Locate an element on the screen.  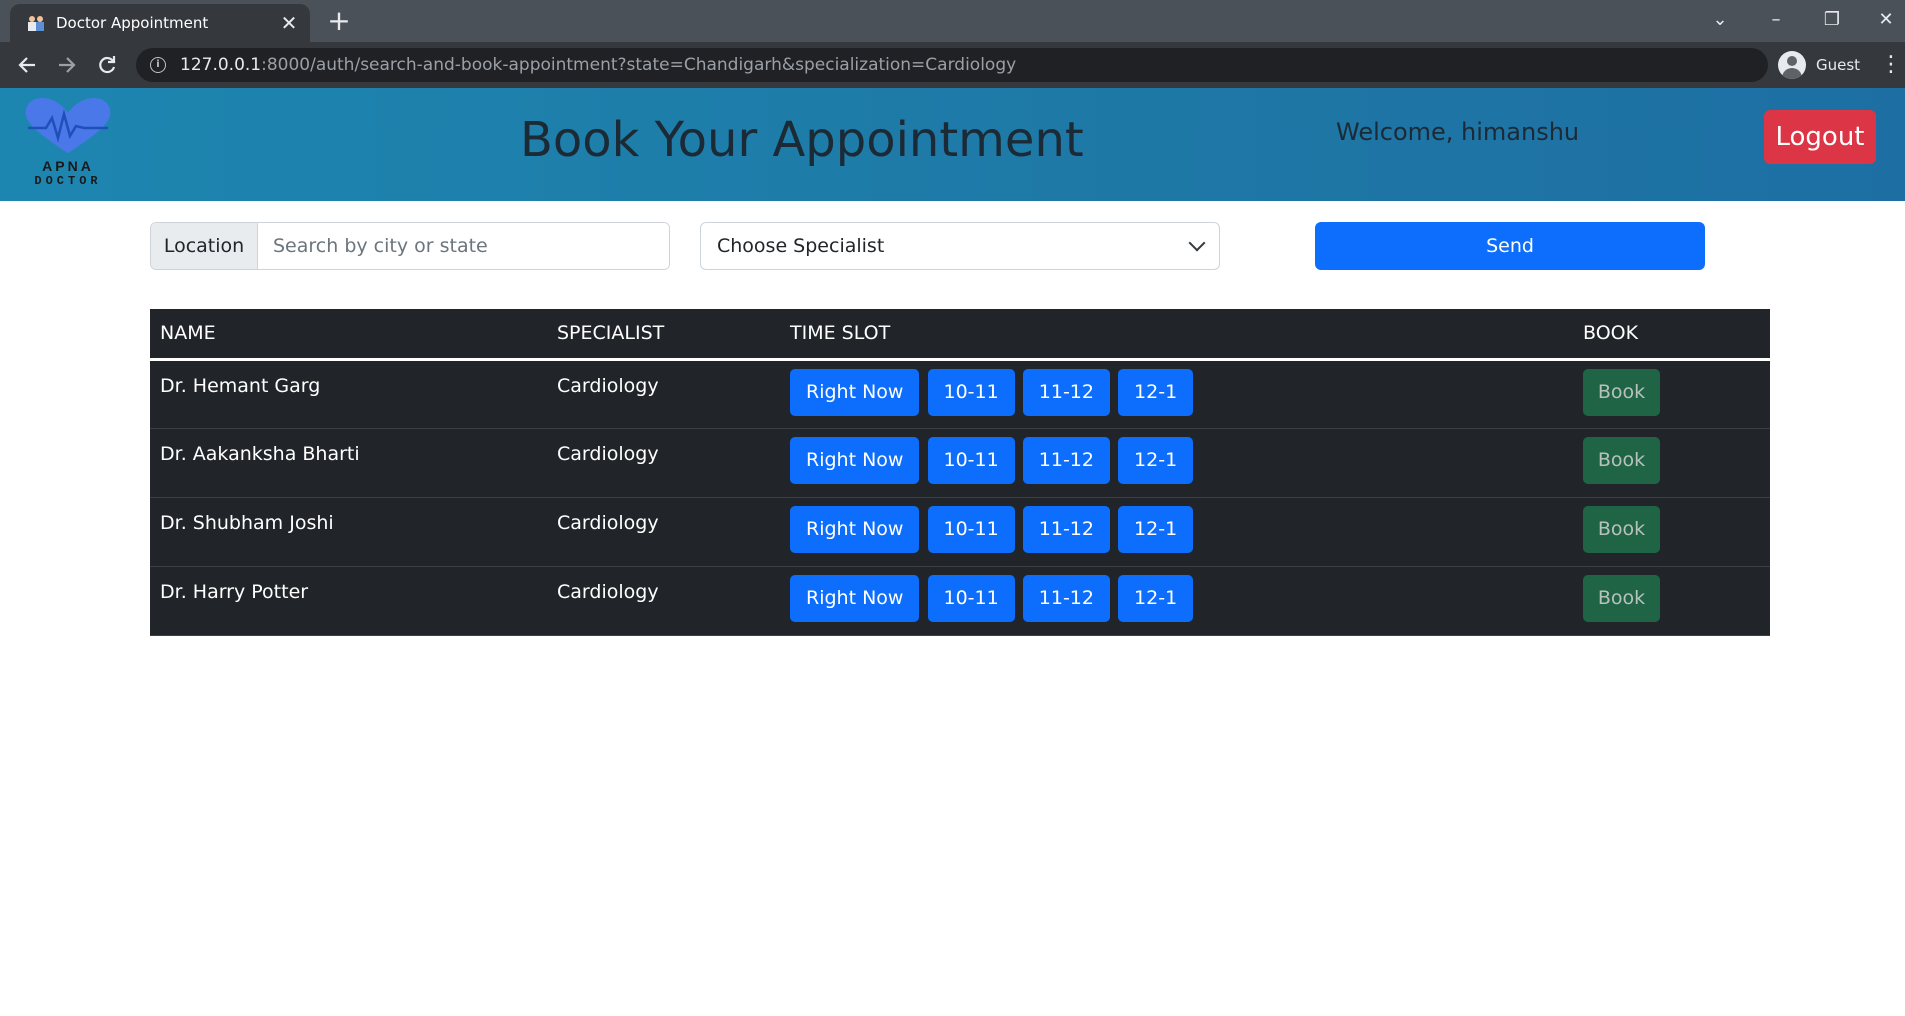
search-form: Location Choose Specialist Send is located at coordinates (927, 246).